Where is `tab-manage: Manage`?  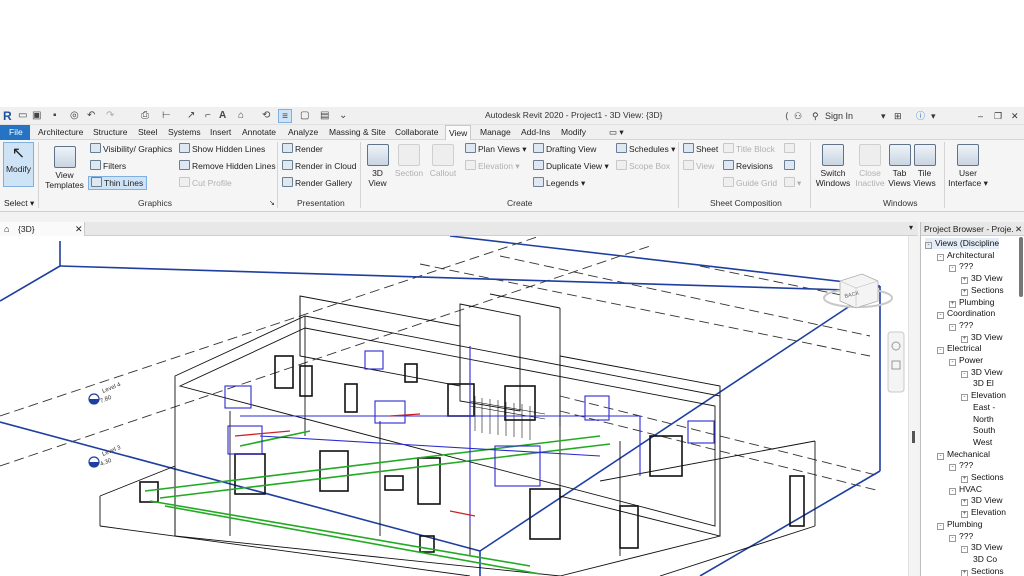 tab-manage: Manage is located at coordinates (495, 132).